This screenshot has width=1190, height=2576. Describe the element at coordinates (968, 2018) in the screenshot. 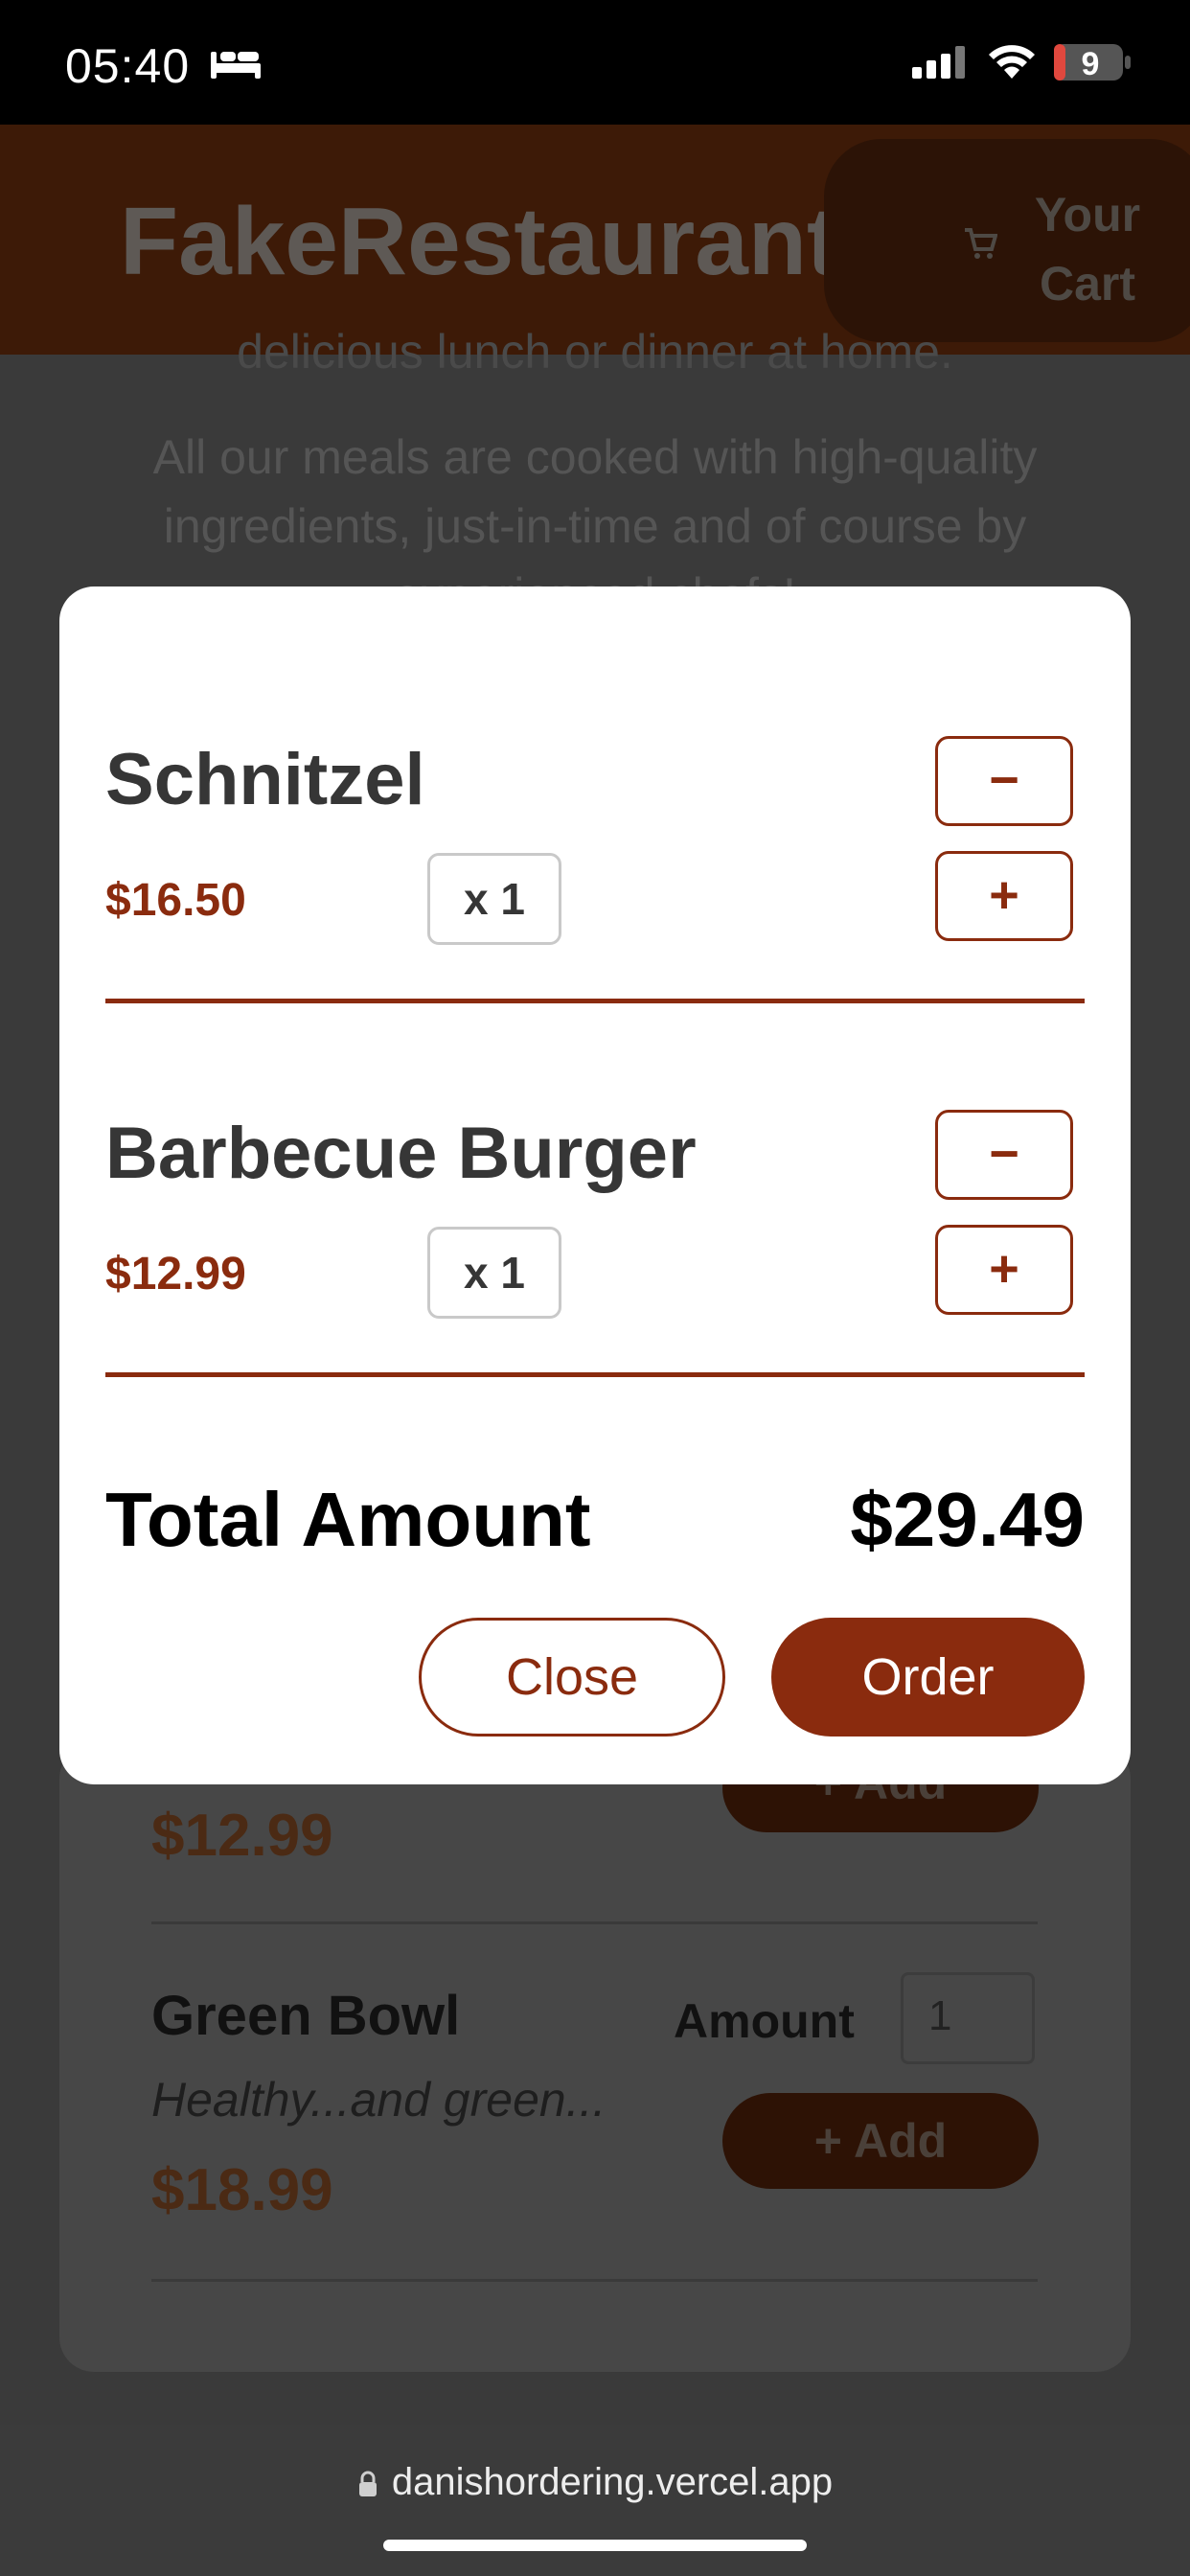

I see `amount-input: 1` at that location.